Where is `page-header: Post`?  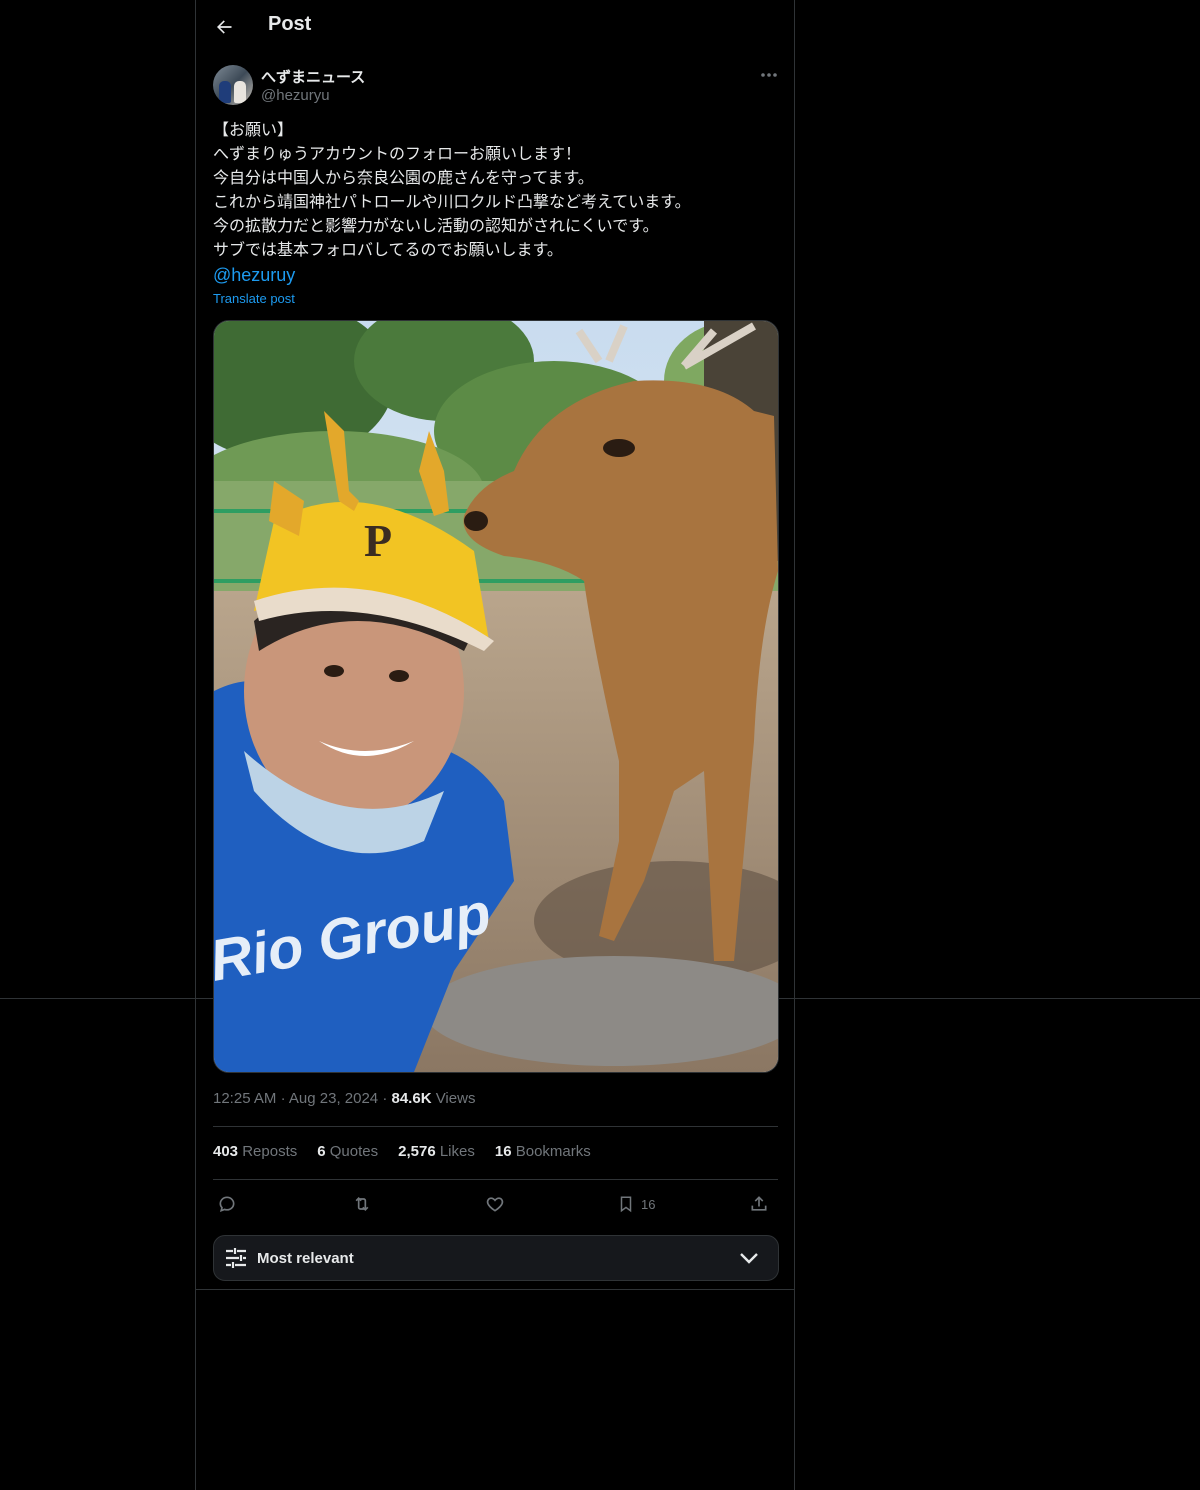
page-header: Post is located at coordinates (495, 27).